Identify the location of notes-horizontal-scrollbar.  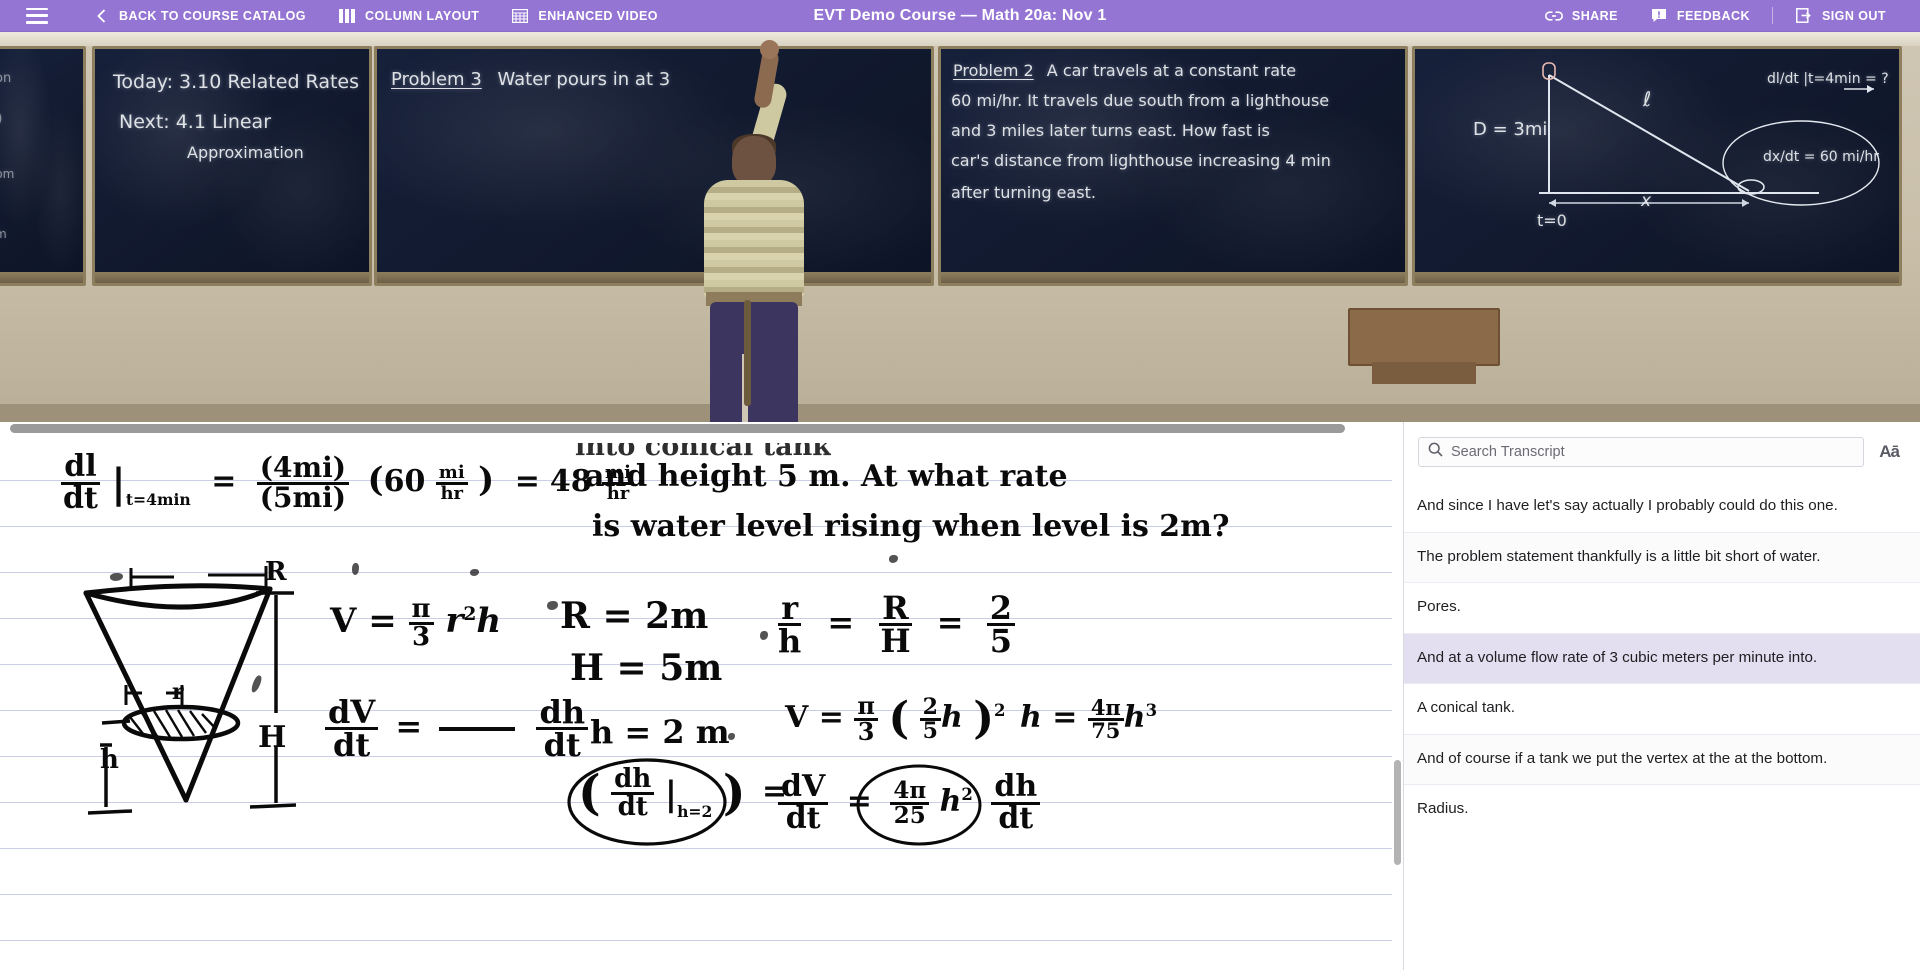
(701, 428).